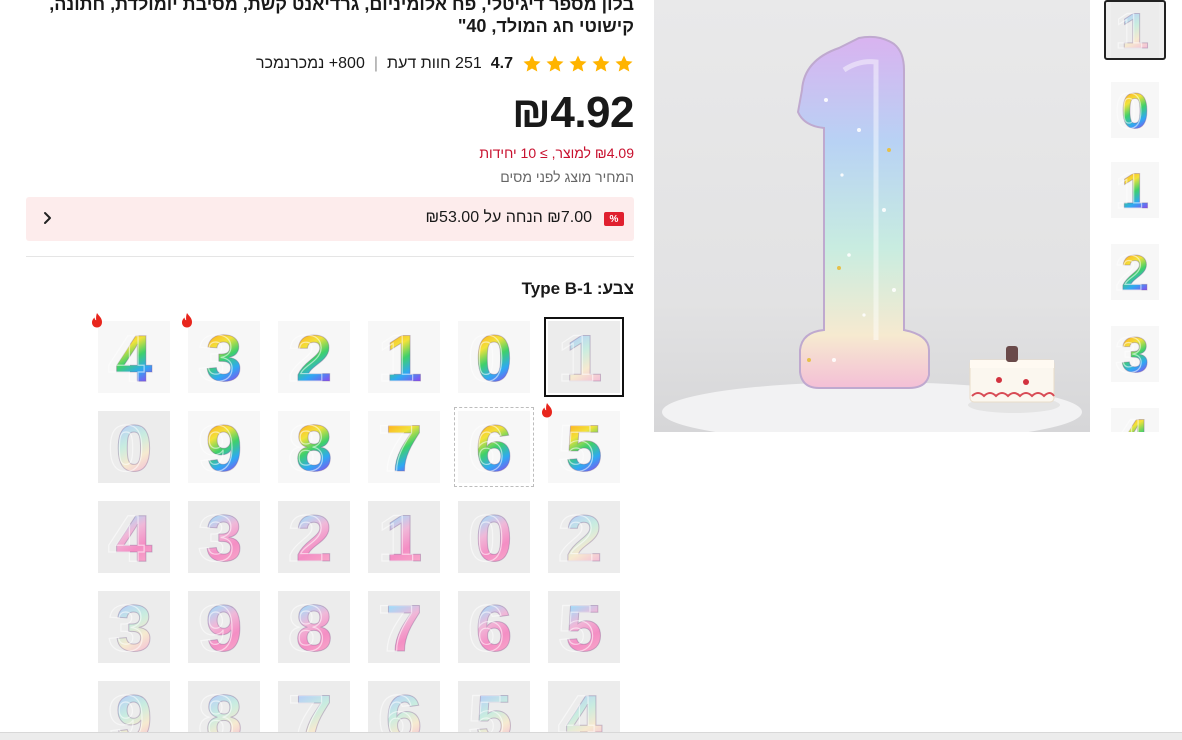  I want to click on rating-stars, so click(578, 64).